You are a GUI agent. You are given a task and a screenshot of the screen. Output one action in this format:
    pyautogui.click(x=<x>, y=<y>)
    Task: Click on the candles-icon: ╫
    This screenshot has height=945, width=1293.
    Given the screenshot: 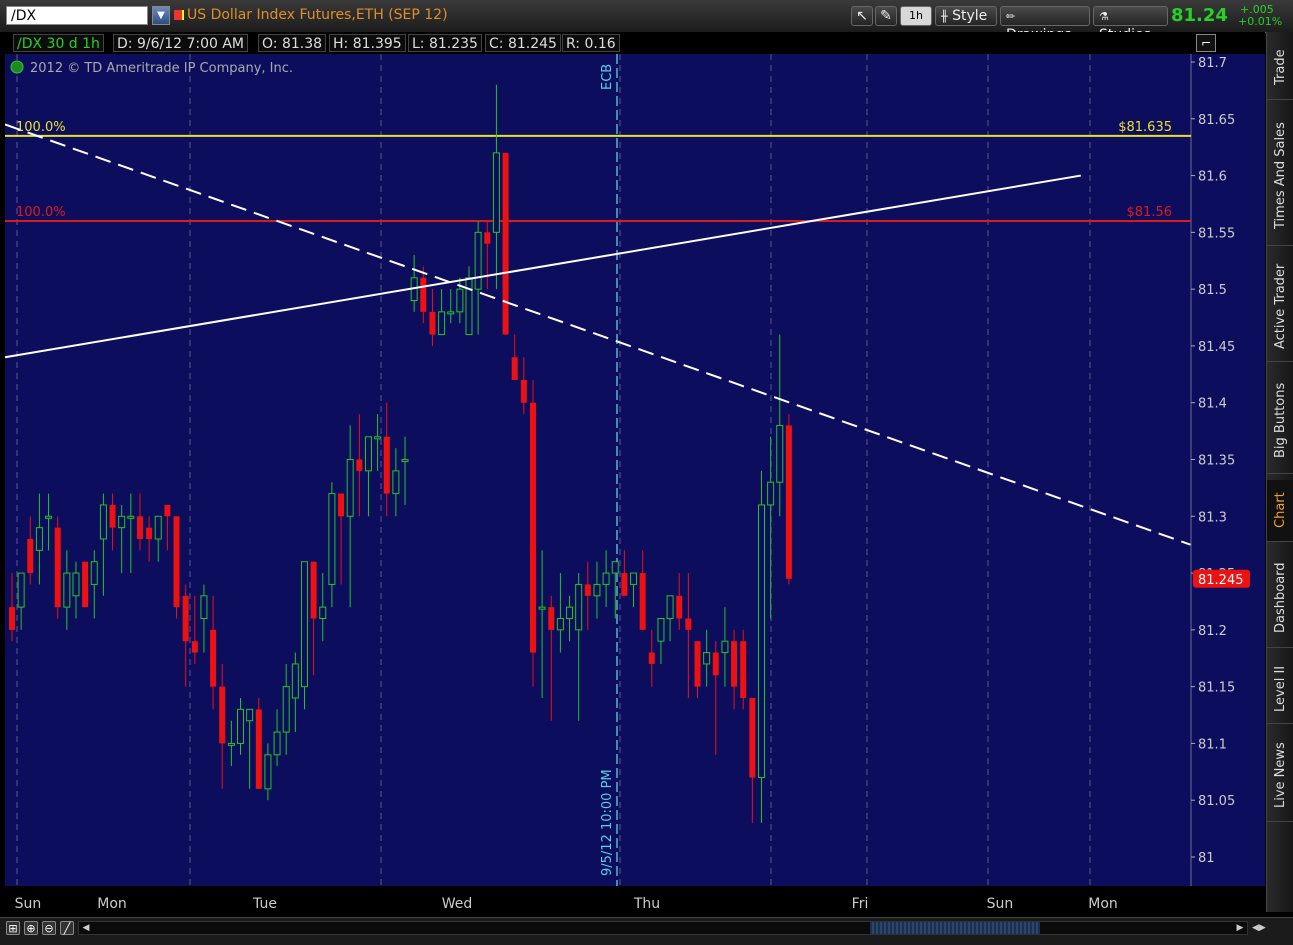 What is the action you would take?
    pyautogui.click(x=944, y=16)
    